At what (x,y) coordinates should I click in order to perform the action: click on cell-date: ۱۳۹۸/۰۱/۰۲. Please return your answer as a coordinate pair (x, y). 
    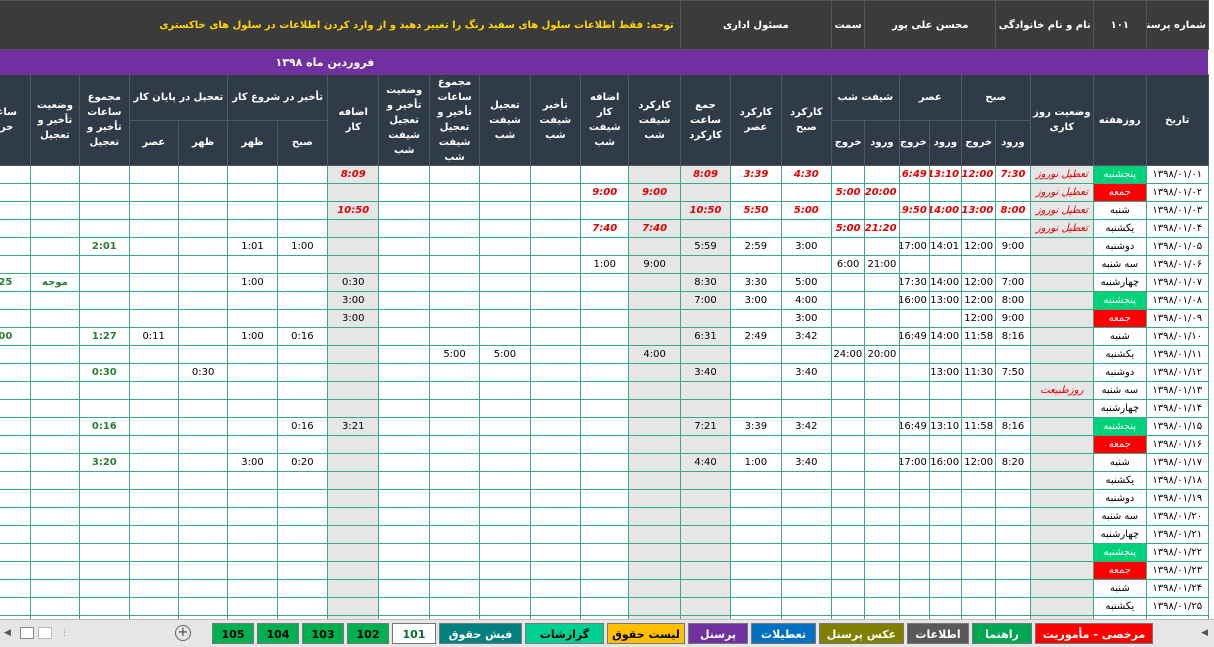
    Looking at the image, I should click on (1177, 192).